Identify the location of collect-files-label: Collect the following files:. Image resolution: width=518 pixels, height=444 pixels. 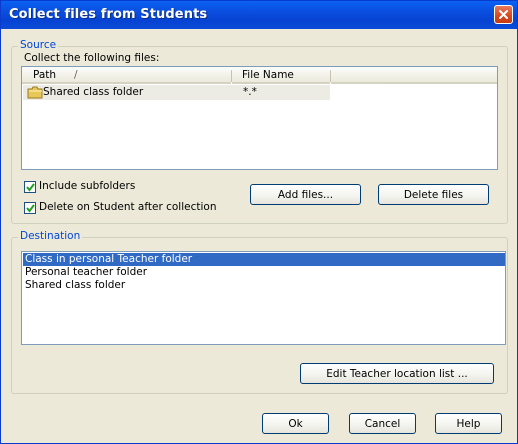
(92, 58).